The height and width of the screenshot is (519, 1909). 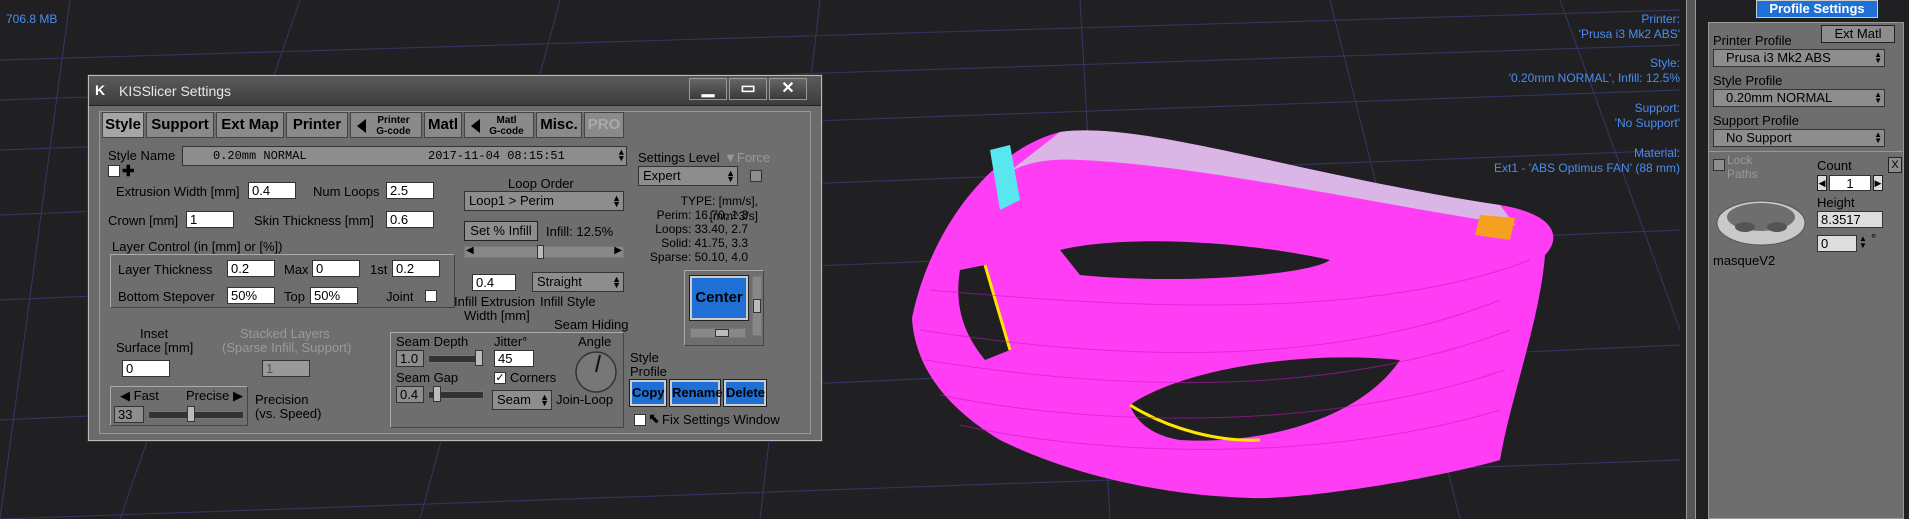 What do you see at coordinates (272, 190) in the screenshot?
I see `extrusion-width-input: 0.4` at bounding box center [272, 190].